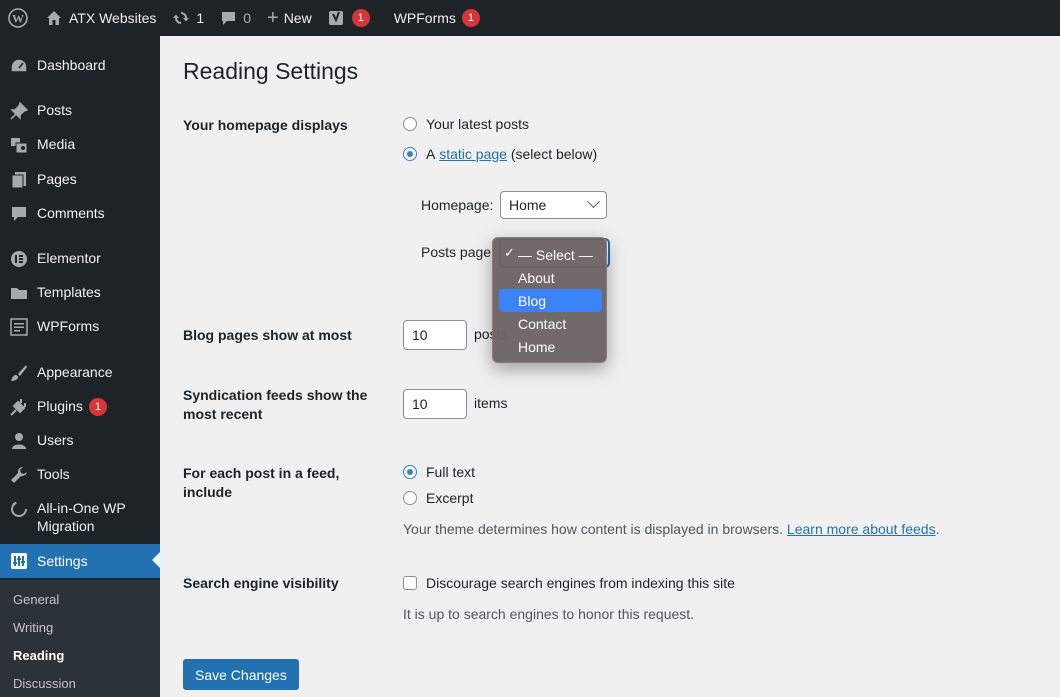 The width and height of the screenshot is (1060, 697). I want to click on sidebar-item-label: Tools, so click(53, 474).